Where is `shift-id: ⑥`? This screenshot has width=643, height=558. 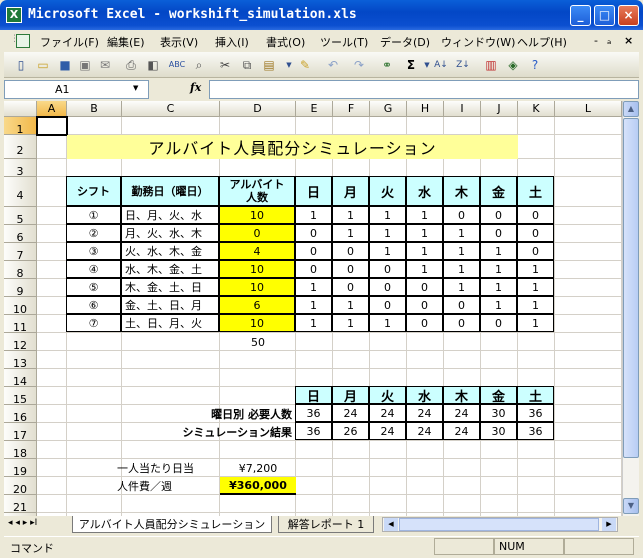 shift-id: ⑥ is located at coordinates (93, 305).